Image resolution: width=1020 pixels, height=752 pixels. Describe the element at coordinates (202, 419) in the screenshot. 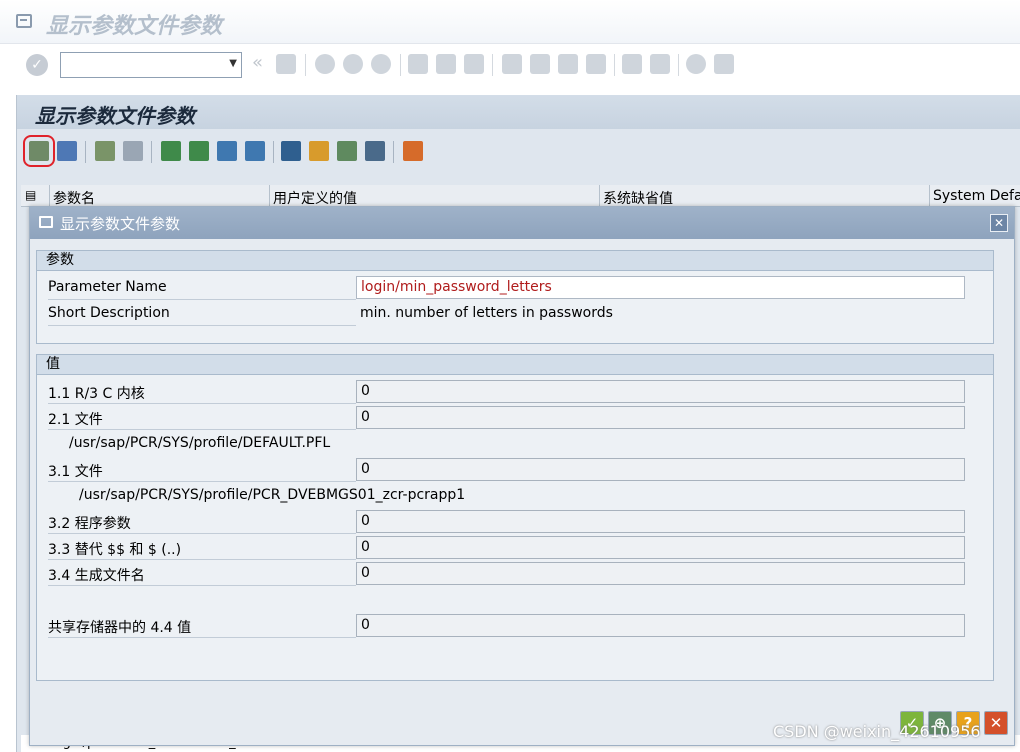

I see `value-row-label: 2.1 文件` at that location.